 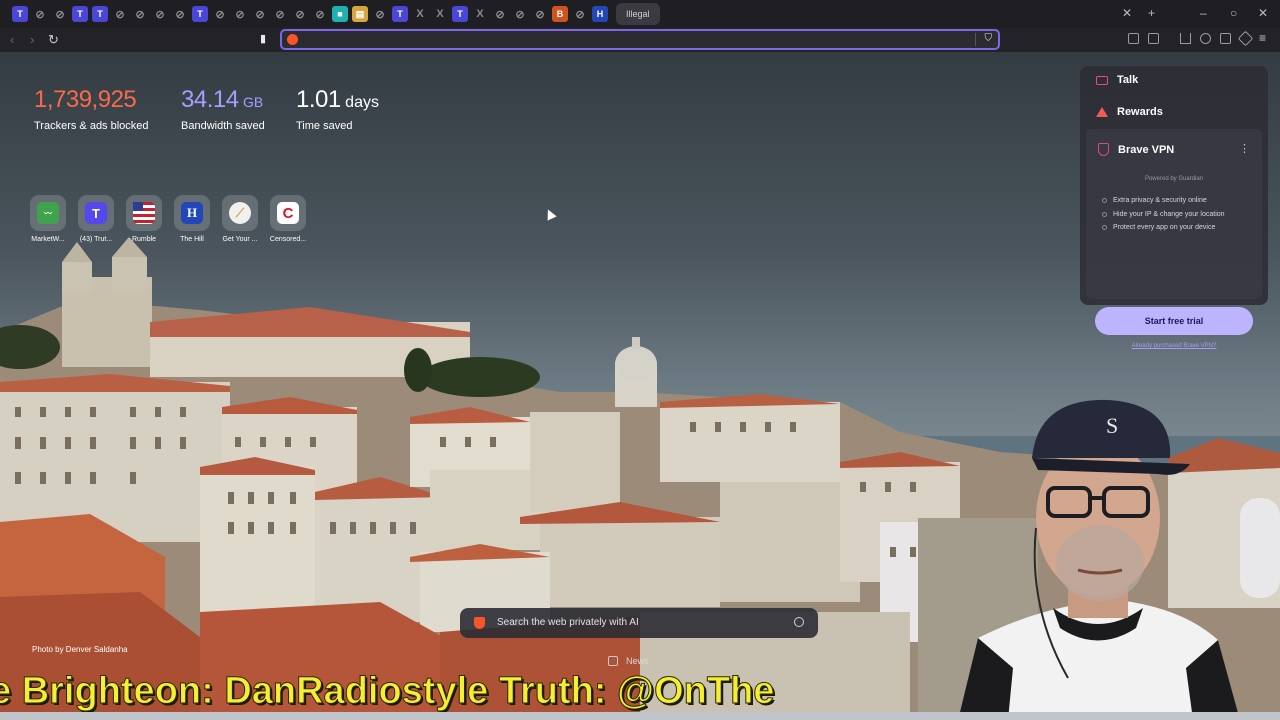 I want to click on brave-shield-icon, so click(x=292, y=39).